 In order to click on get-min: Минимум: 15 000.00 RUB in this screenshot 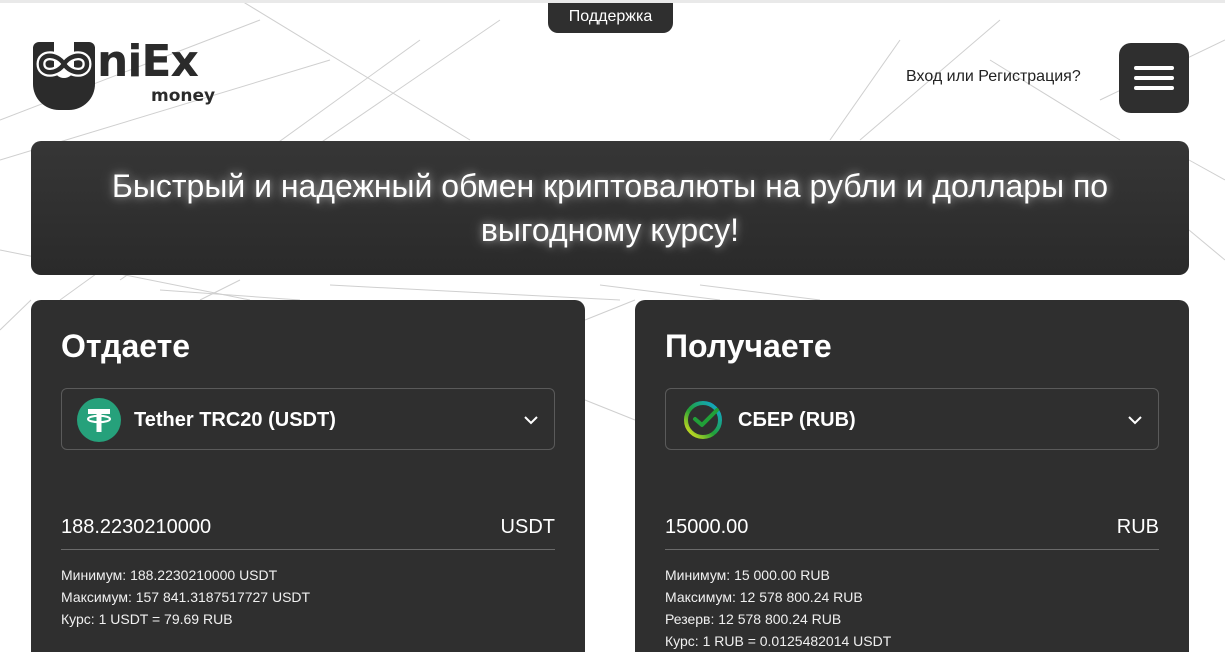, I will do `click(747, 575)`.